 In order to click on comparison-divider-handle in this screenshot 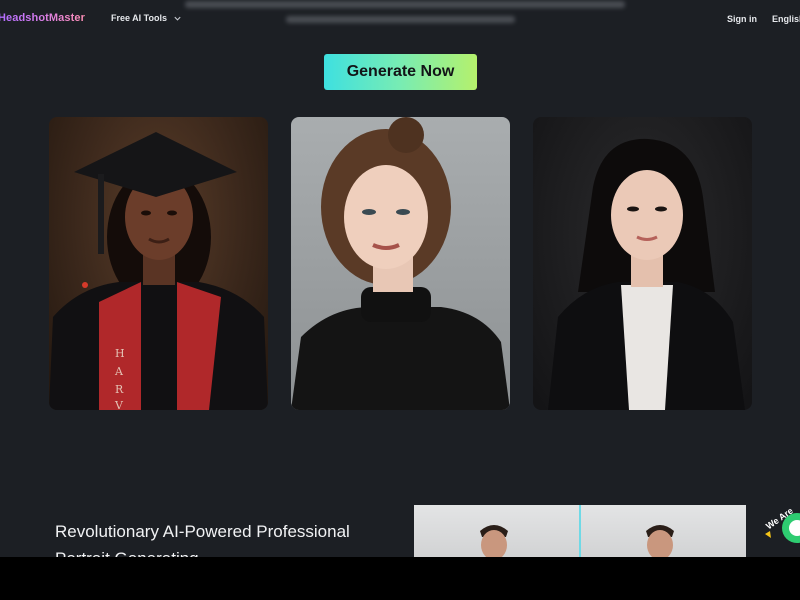, I will do `click(580, 531)`.